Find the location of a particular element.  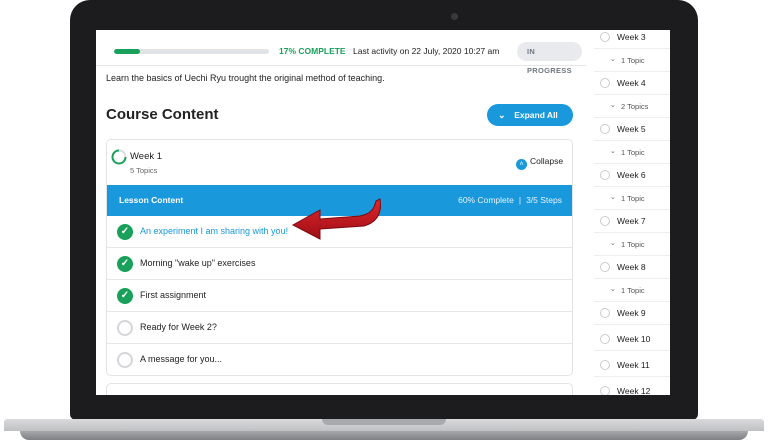

sidebar-item-week-11: Week 11 is located at coordinates (632, 365).